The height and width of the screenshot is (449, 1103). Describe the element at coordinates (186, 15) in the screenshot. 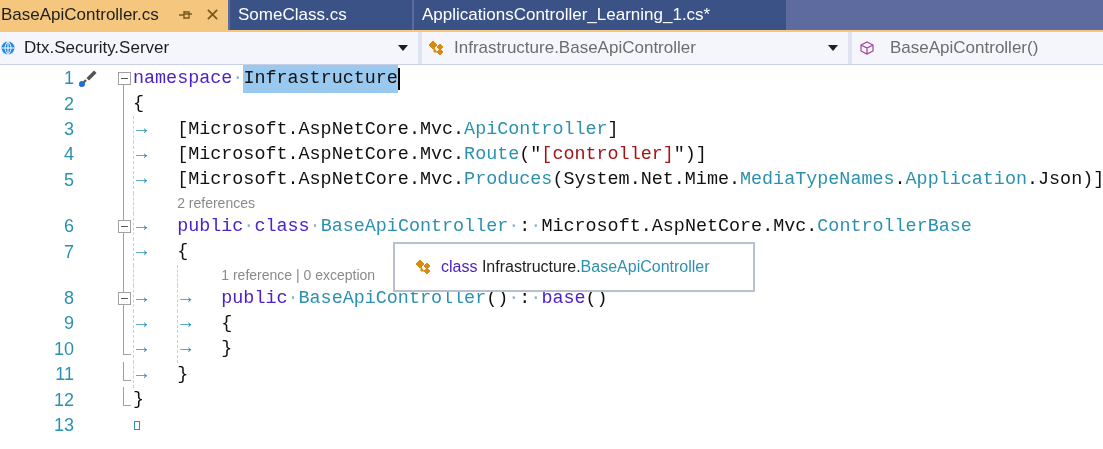

I see `pin-icon` at that location.